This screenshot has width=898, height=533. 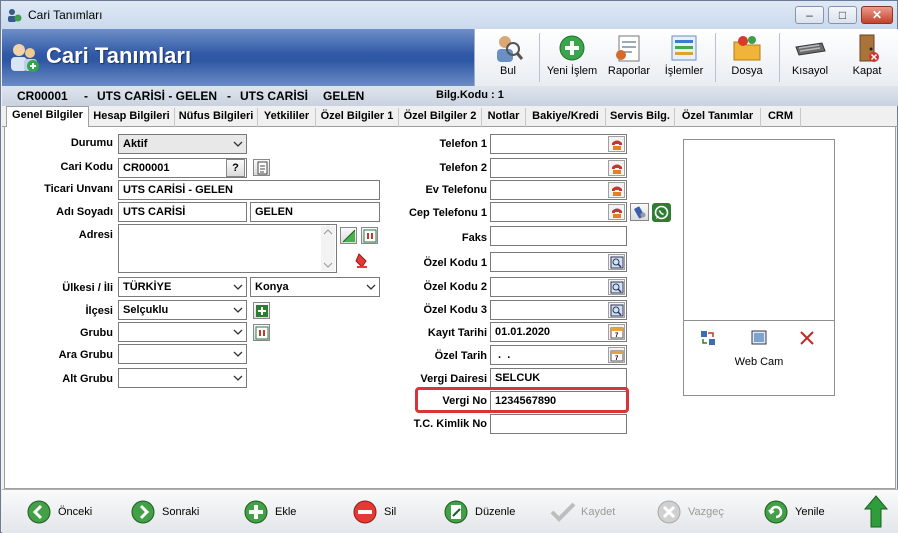 I want to click on monitor-icon, so click(x=759, y=337).